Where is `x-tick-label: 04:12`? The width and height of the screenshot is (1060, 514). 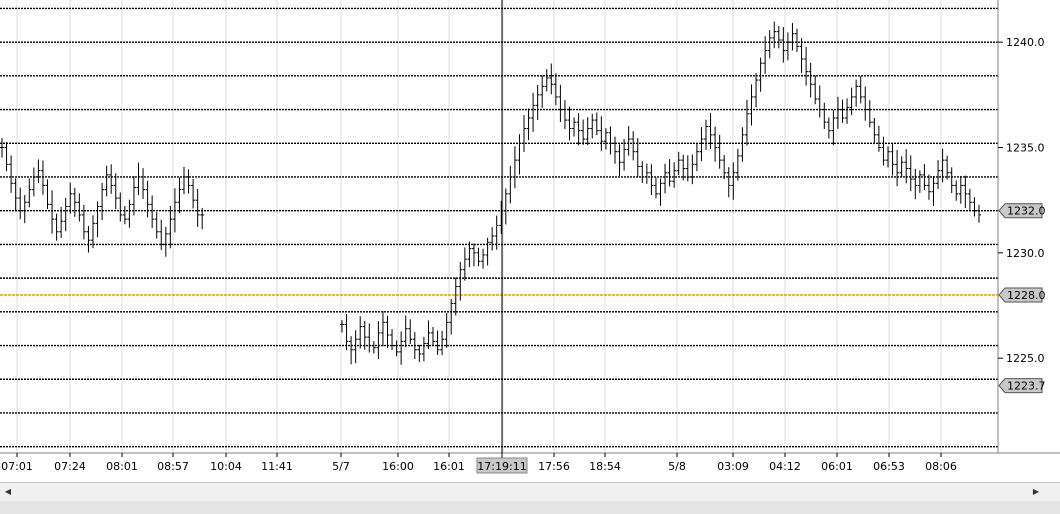
x-tick-label: 04:12 is located at coordinates (785, 466).